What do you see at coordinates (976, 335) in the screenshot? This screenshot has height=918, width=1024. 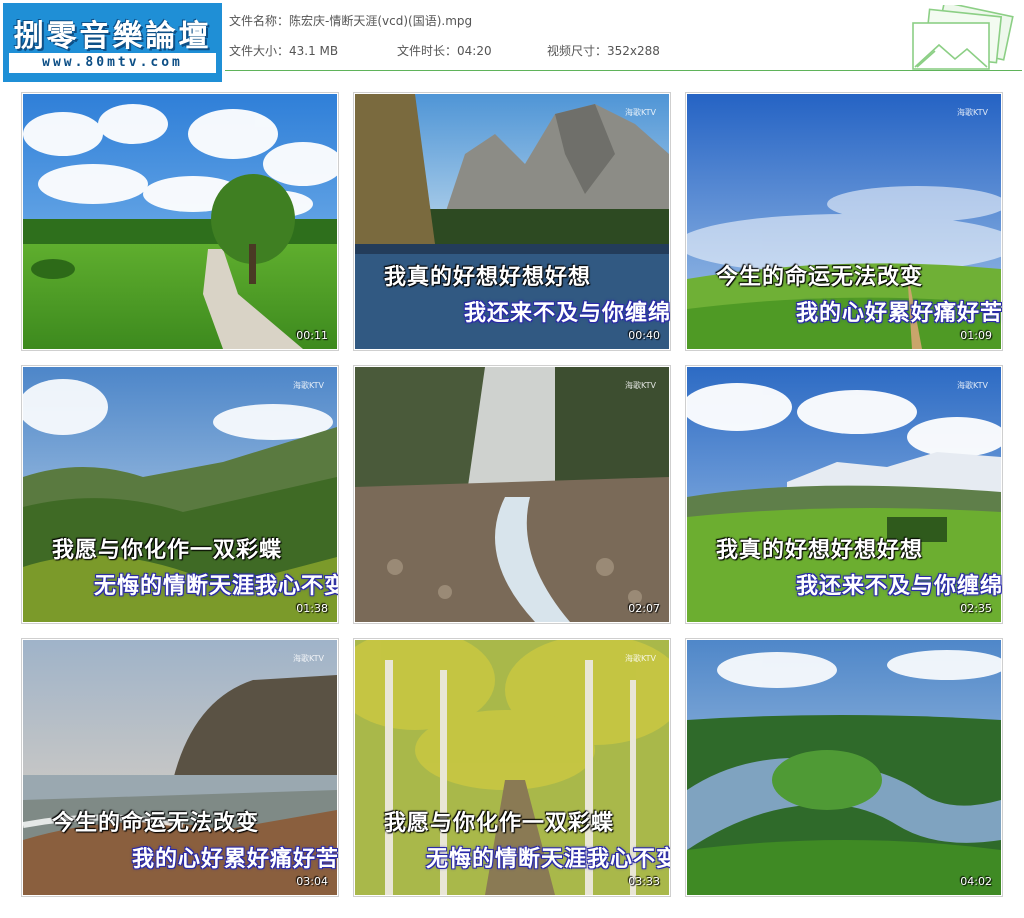 I see `timestamp: 01:09` at bounding box center [976, 335].